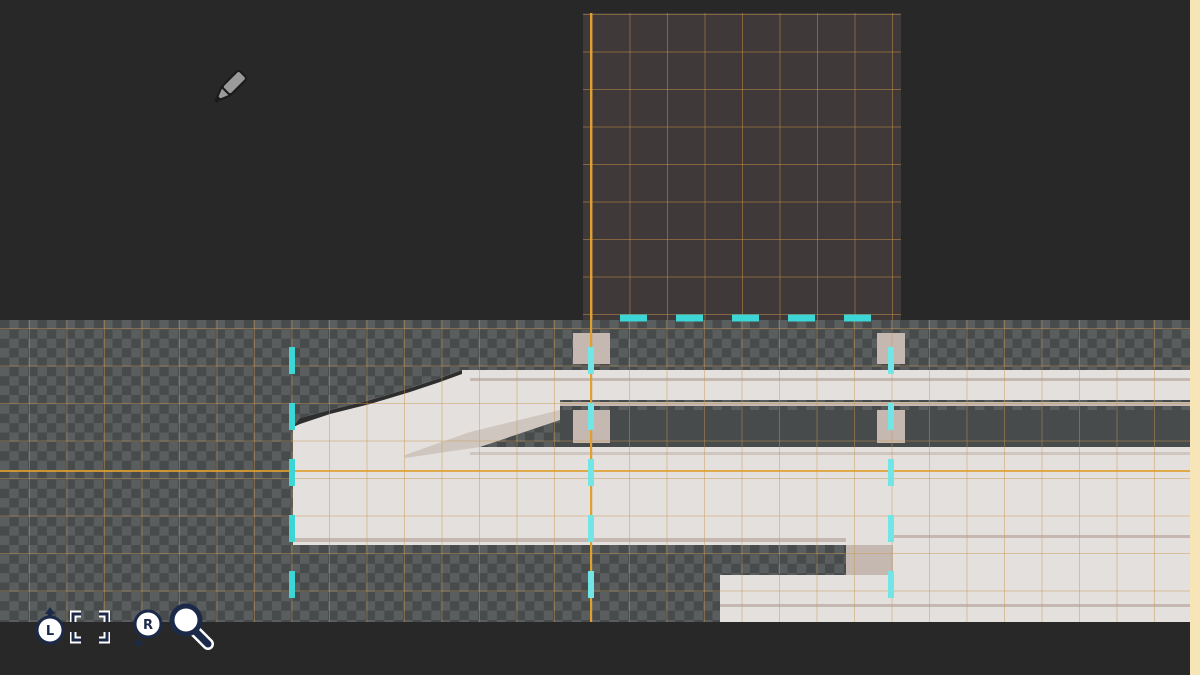  I want to click on l-button-label: L, so click(50, 631).